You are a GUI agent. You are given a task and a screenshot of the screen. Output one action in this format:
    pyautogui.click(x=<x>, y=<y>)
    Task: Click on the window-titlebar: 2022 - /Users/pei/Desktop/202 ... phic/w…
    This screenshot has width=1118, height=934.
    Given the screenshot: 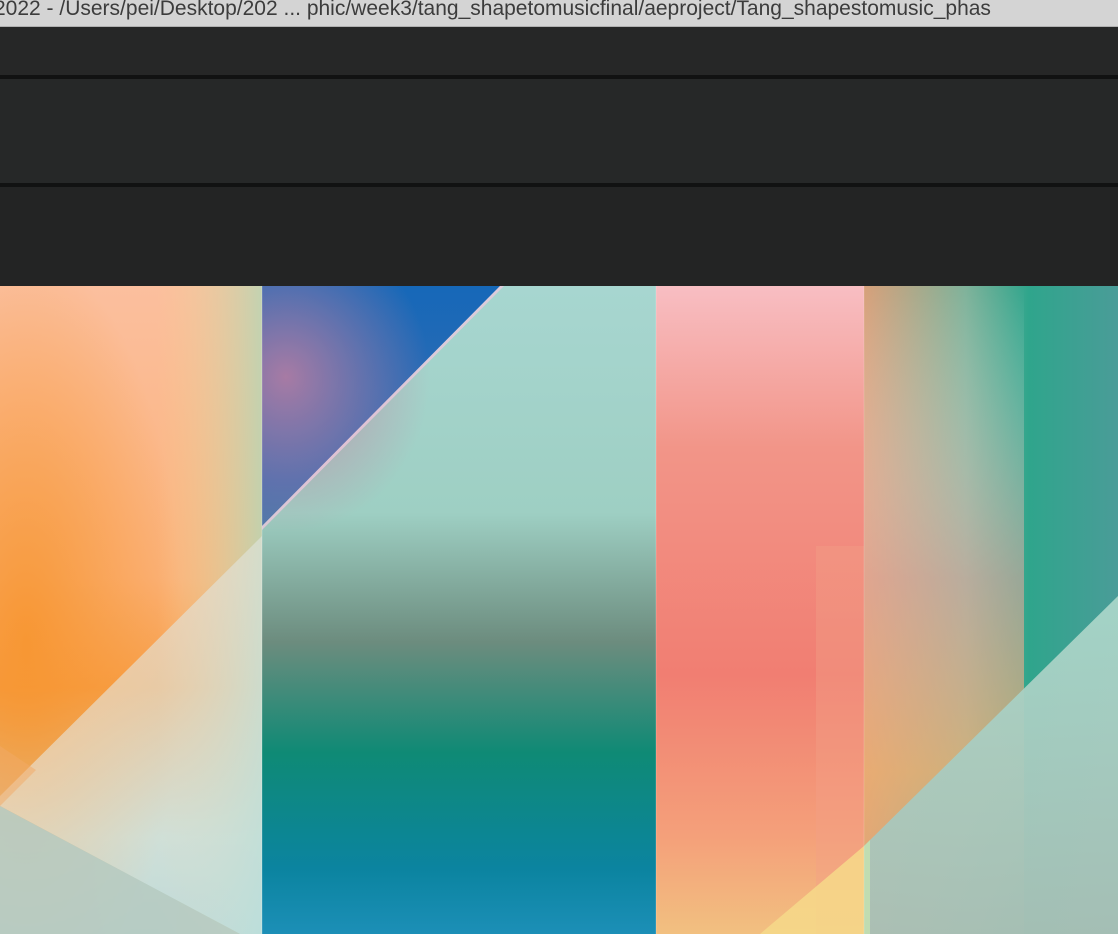 What is the action you would take?
    pyautogui.click(x=559, y=13)
    